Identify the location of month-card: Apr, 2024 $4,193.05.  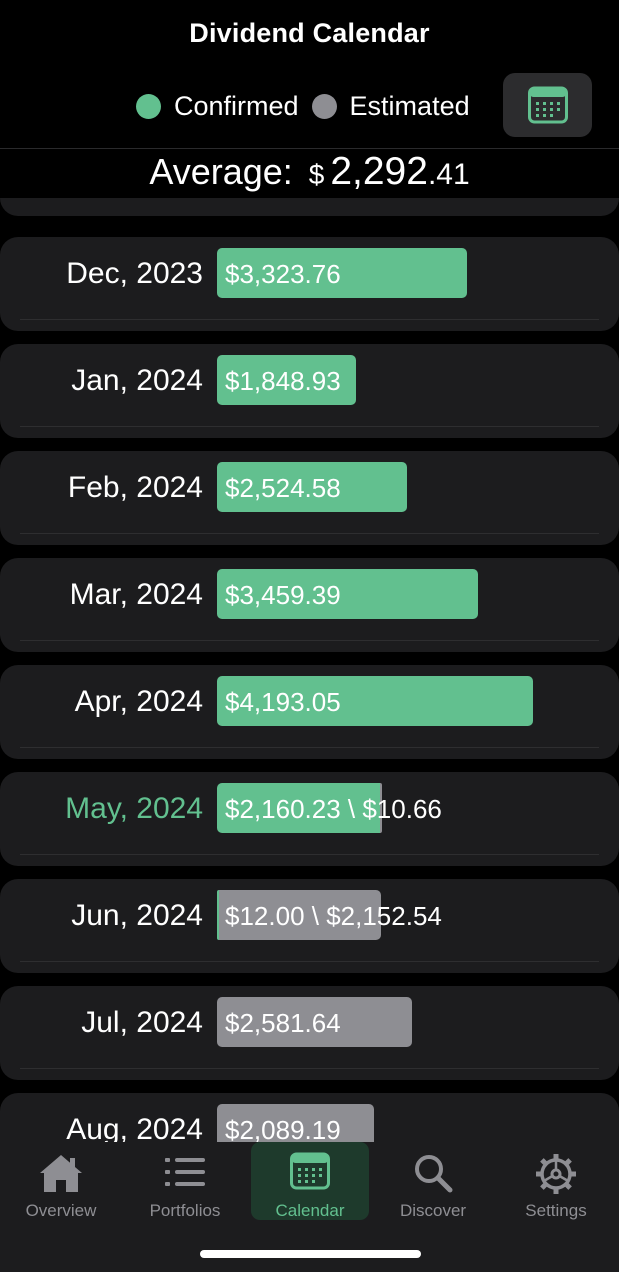
(309, 712).